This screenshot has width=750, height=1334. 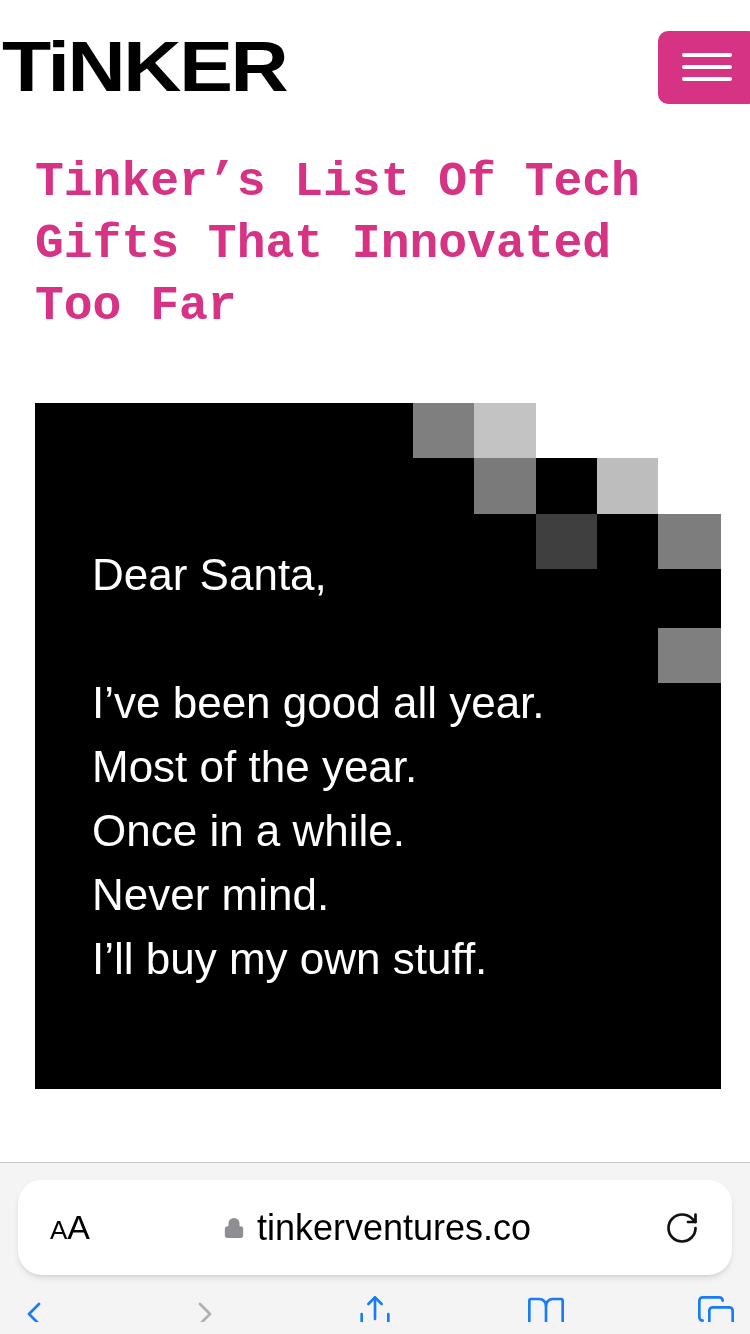 What do you see at coordinates (211, 895) in the screenshot?
I see `image-text-line: Never mind.` at bounding box center [211, 895].